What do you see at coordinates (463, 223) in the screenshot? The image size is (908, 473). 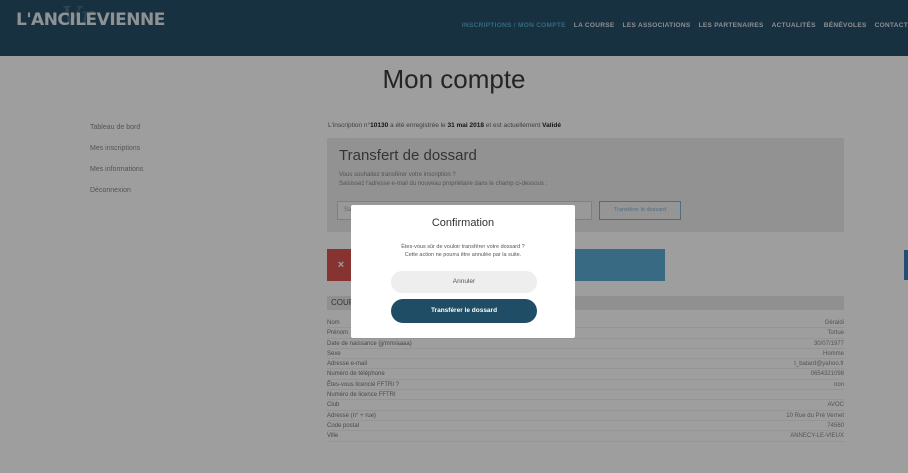 I see `dialog-title: Confirmation` at bounding box center [463, 223].